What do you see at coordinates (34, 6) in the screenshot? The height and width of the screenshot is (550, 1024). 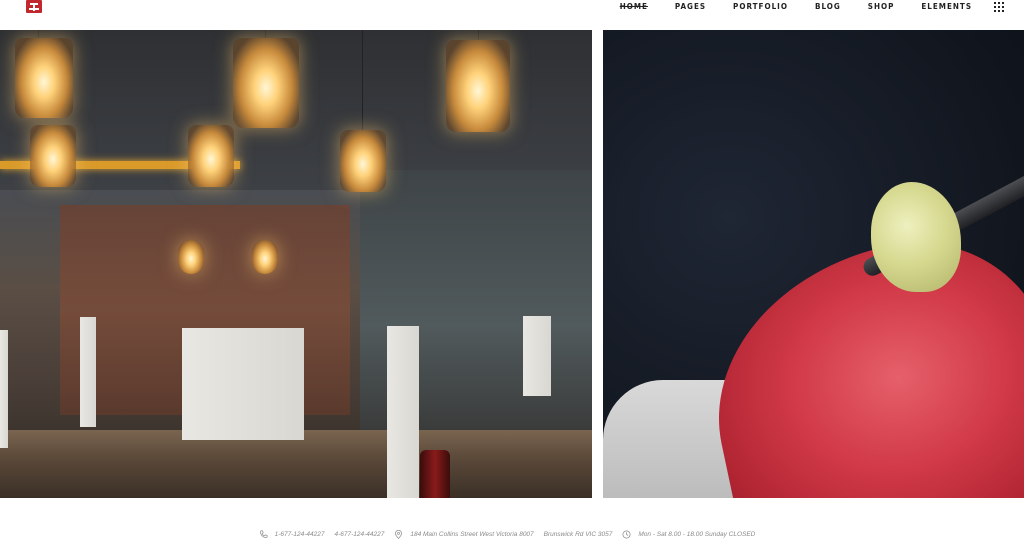 I see `restaurant-logo-icon` at bounding box center [34, 6].